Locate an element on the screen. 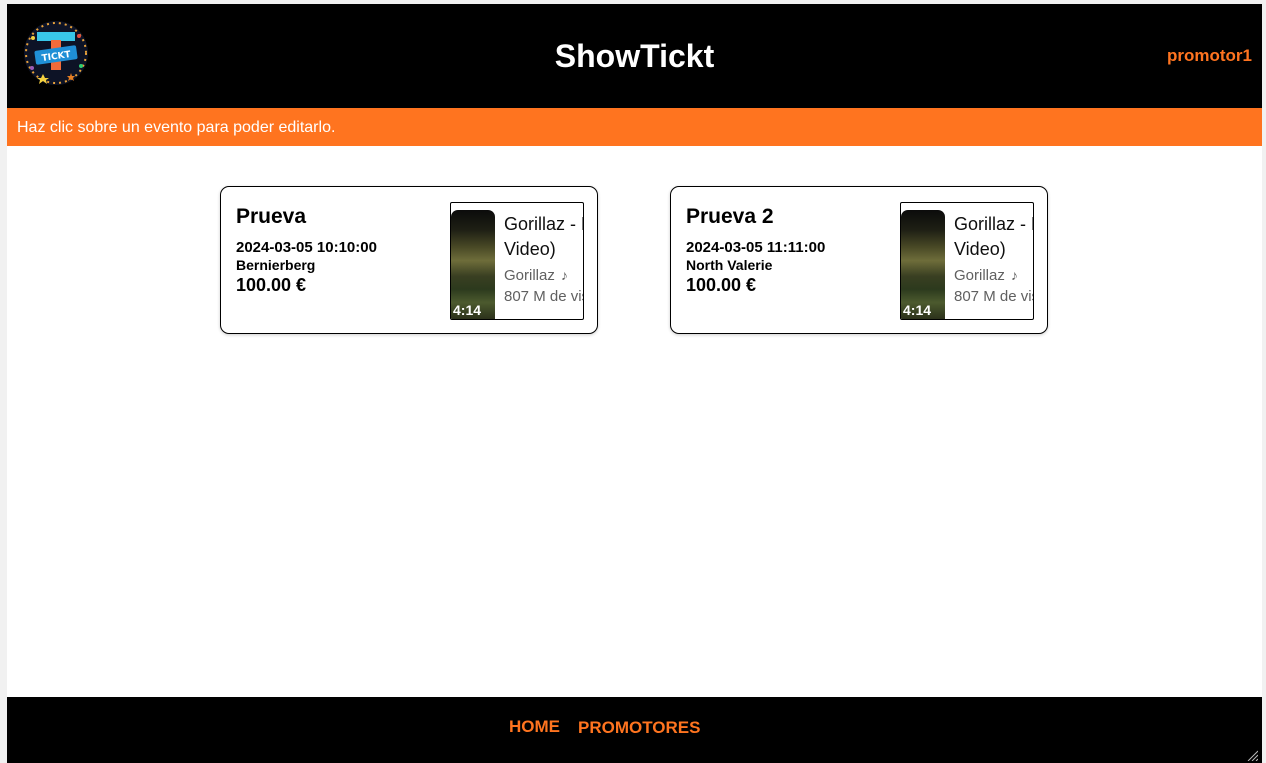  footer-nav: HOME PROMOTORES is located at coordinates (634, 730).